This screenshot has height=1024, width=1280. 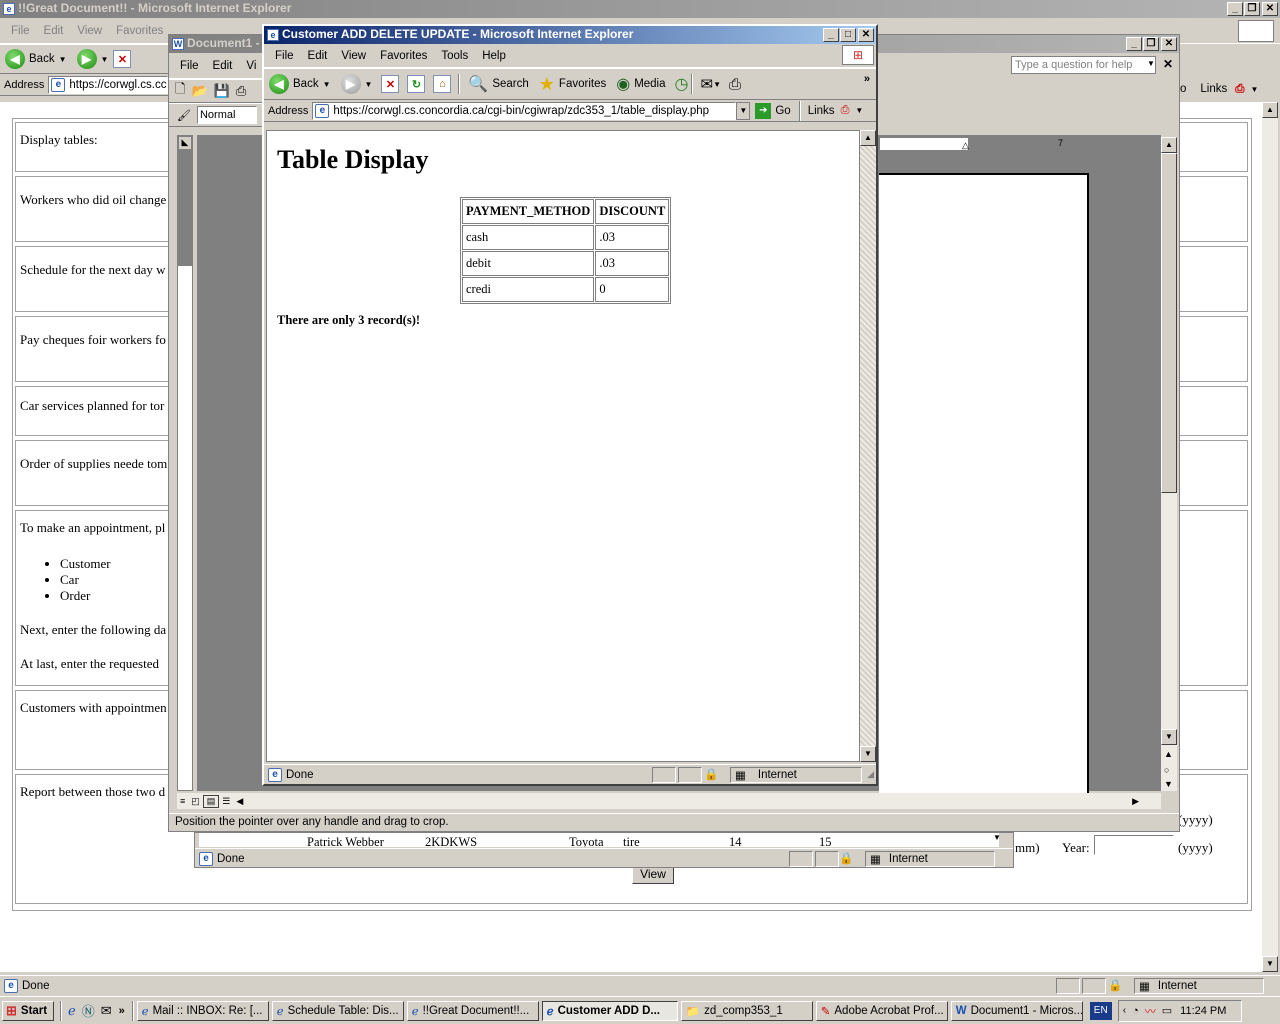 I want to click on popup-scroll-down: ▼, so click(x=868, y=754).